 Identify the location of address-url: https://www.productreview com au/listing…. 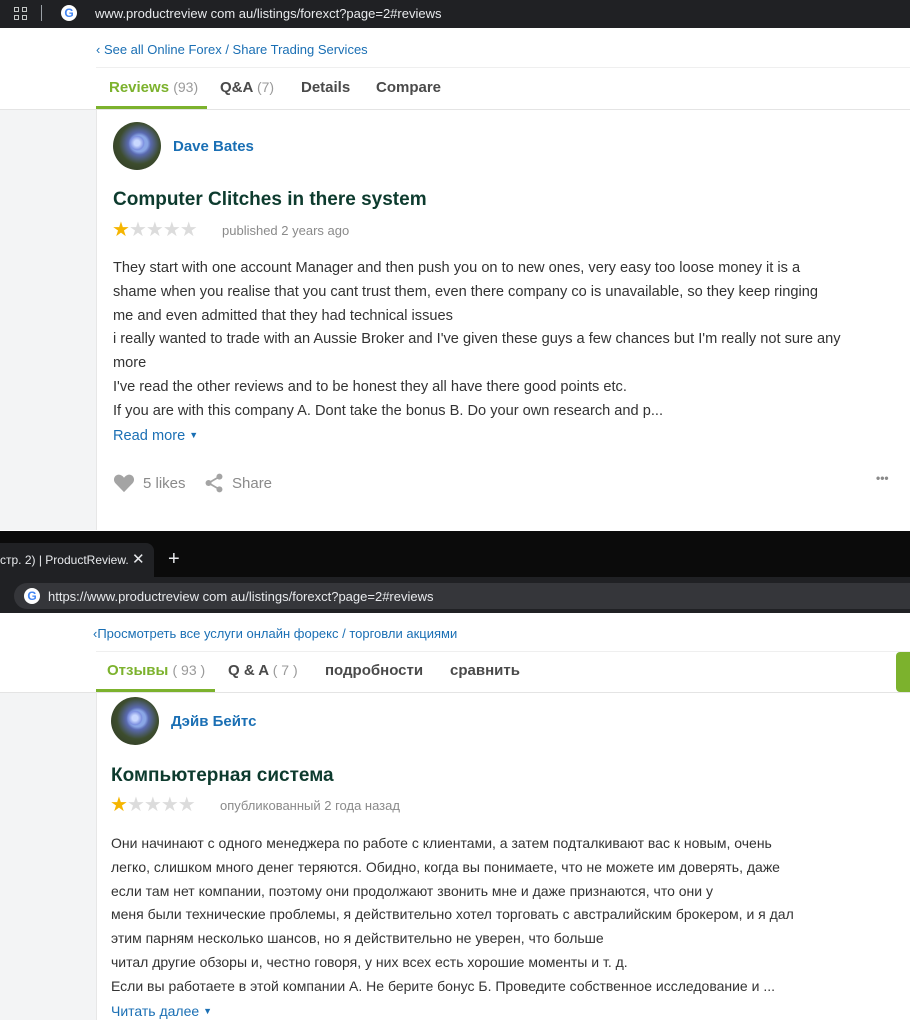
(241, 596).